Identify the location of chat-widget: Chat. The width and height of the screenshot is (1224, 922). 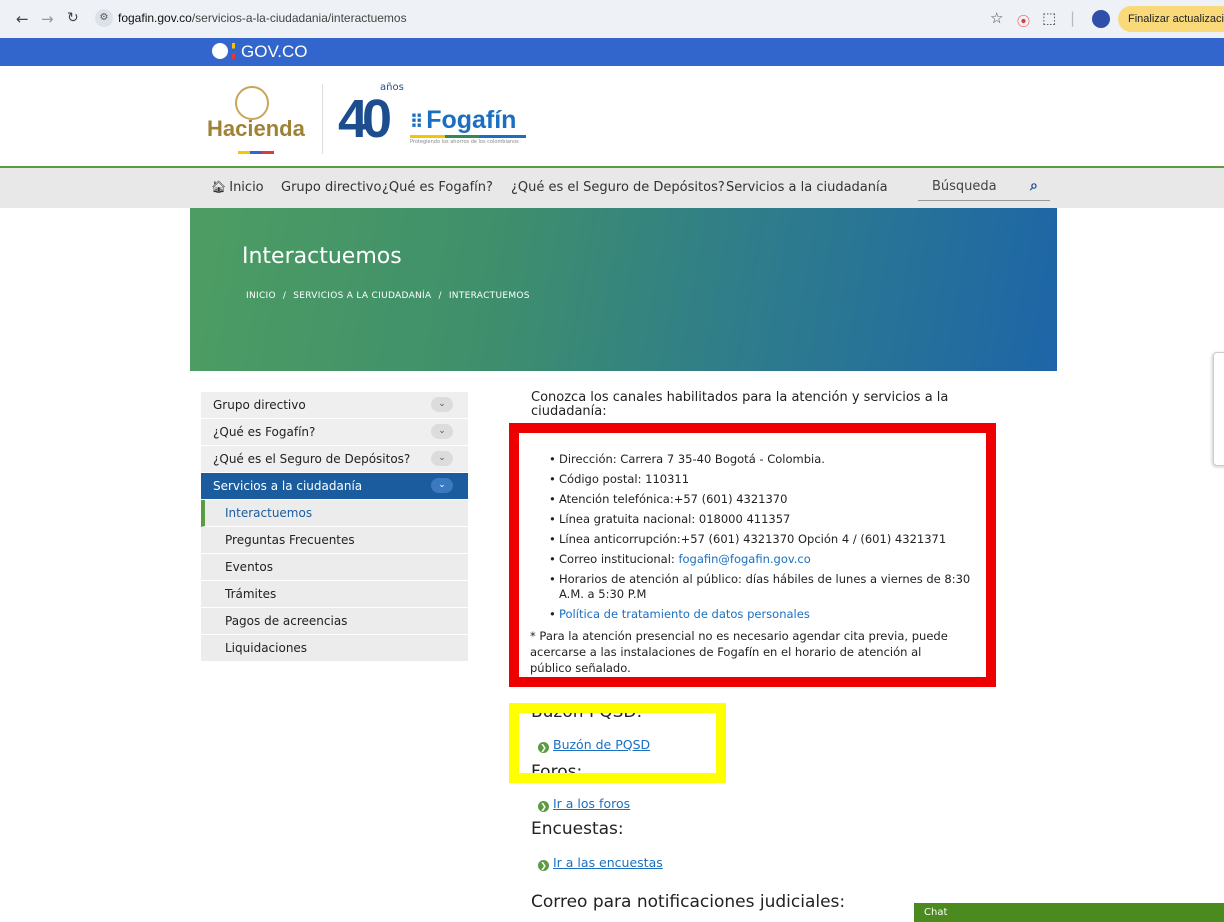
(1069, 912).